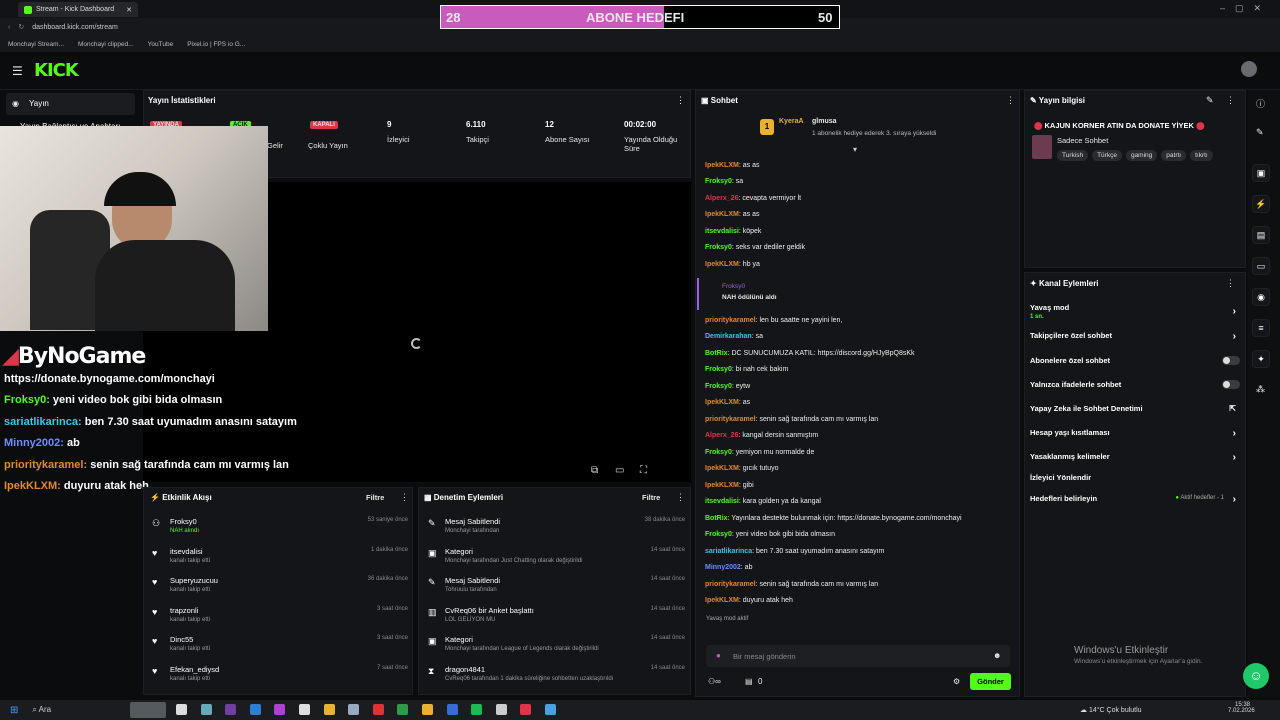 Image resolution: width=1280 pixels, height=720 pixels. What do you see at coordinates (1245, 8) in the screenshot?
I see `window-controls: –▢✕` at bounding box center [1245, 8].